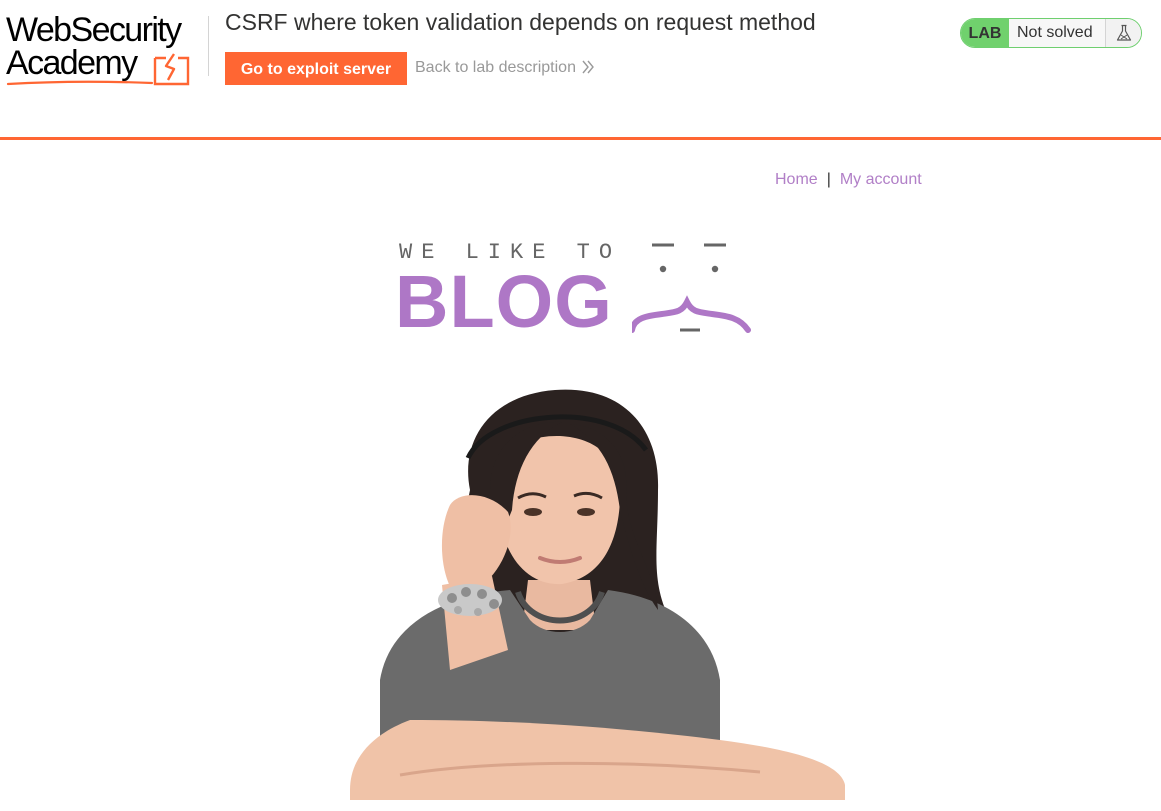 The image size is (1161, 811). What do you see at coordinates (504, 301) in the screenshot?
I see `banner-blog-word: BLOG` at bounding box center [504, 301].